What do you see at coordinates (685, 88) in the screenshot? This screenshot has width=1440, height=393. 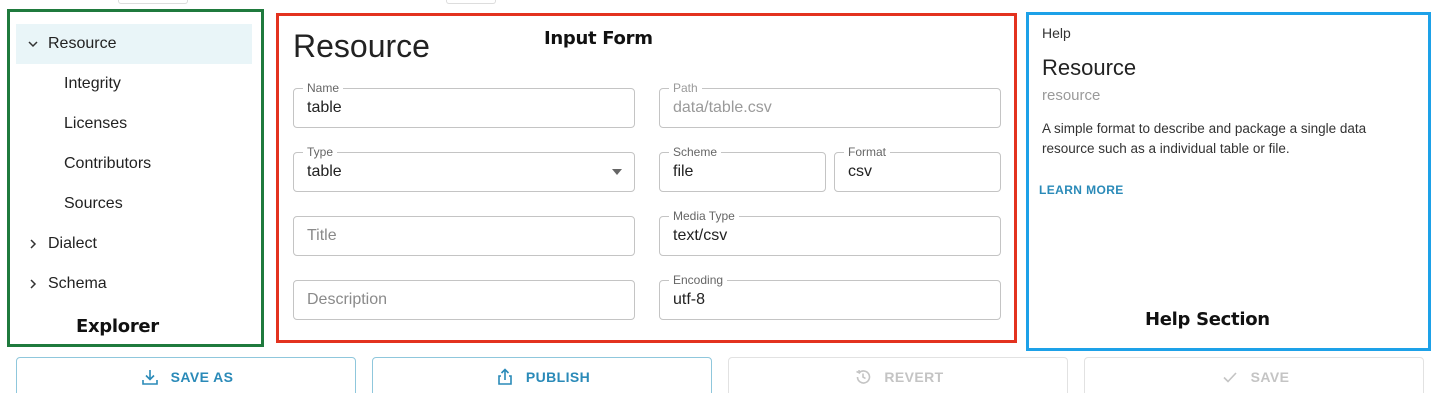 I see `field-label: Path` at bounding box center [685, 88].